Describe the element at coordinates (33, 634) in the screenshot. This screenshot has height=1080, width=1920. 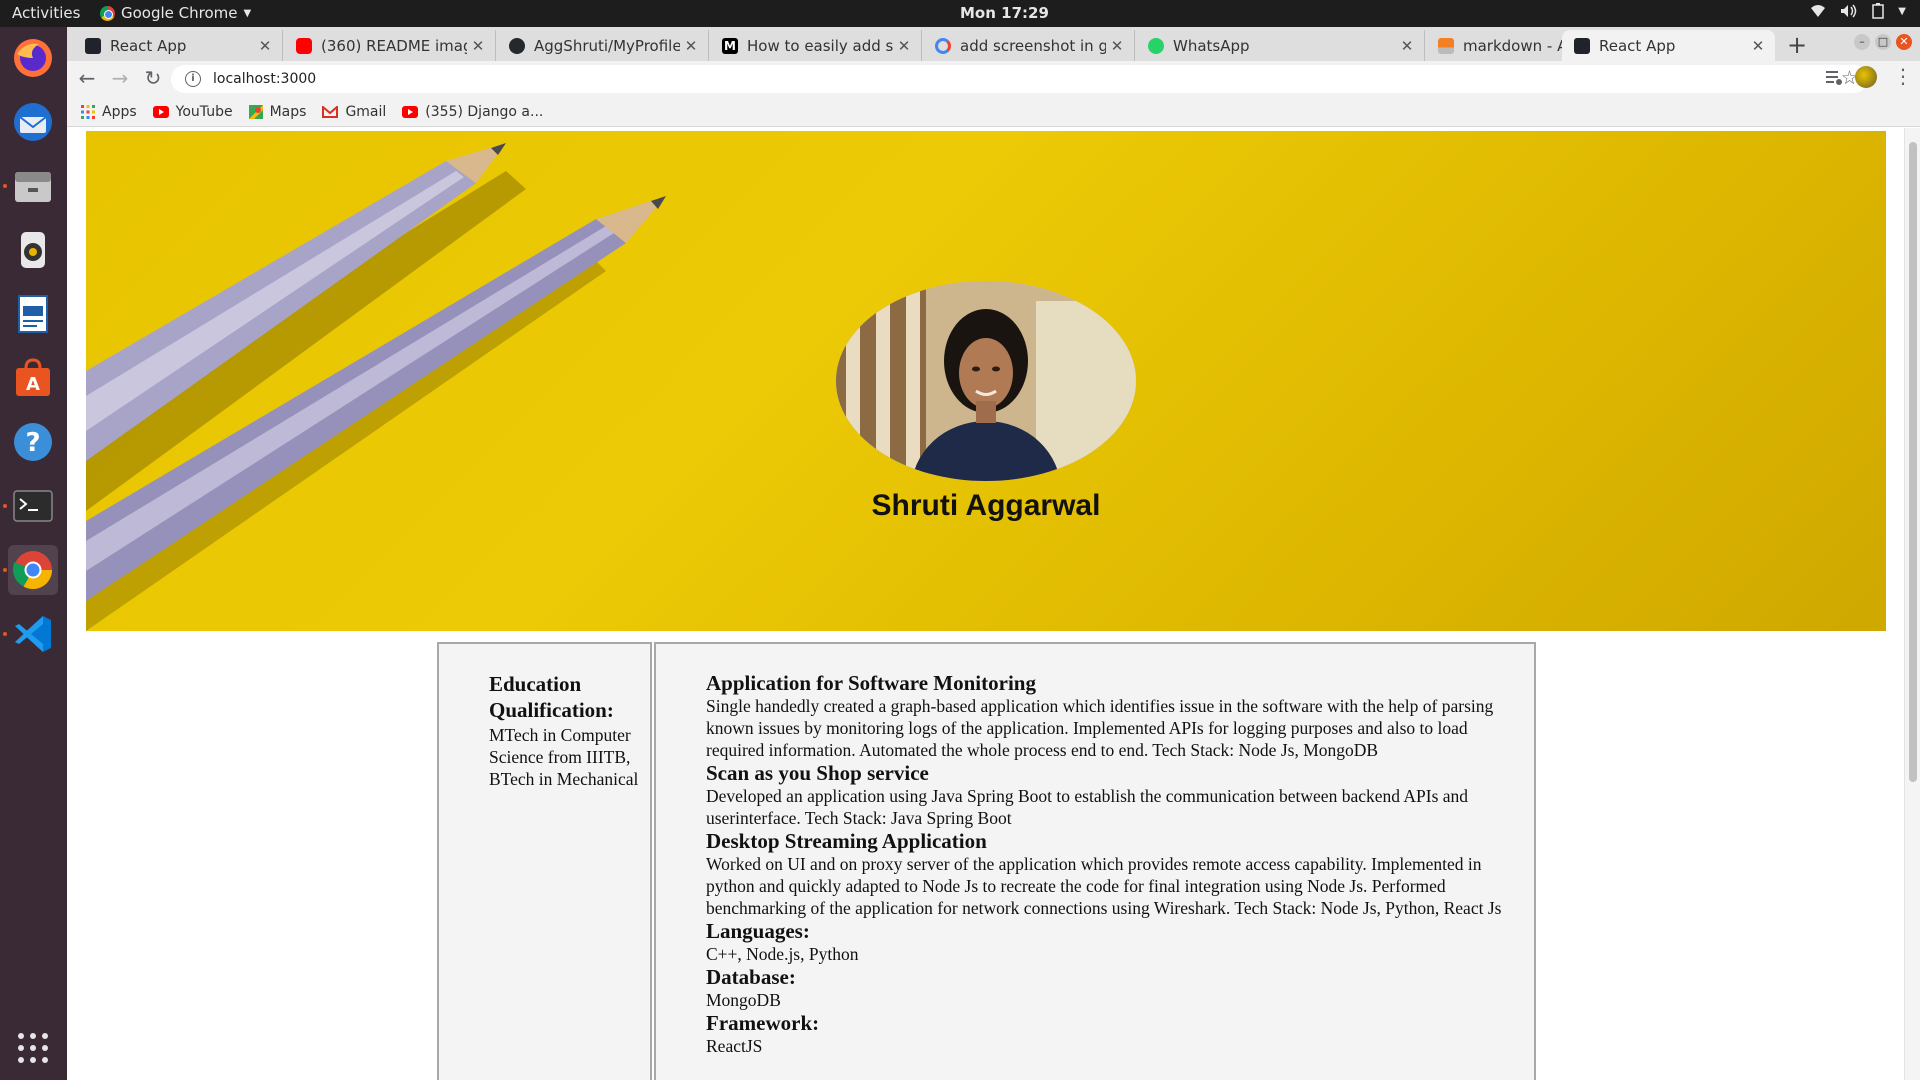
I see `vscode-icon` at that location.